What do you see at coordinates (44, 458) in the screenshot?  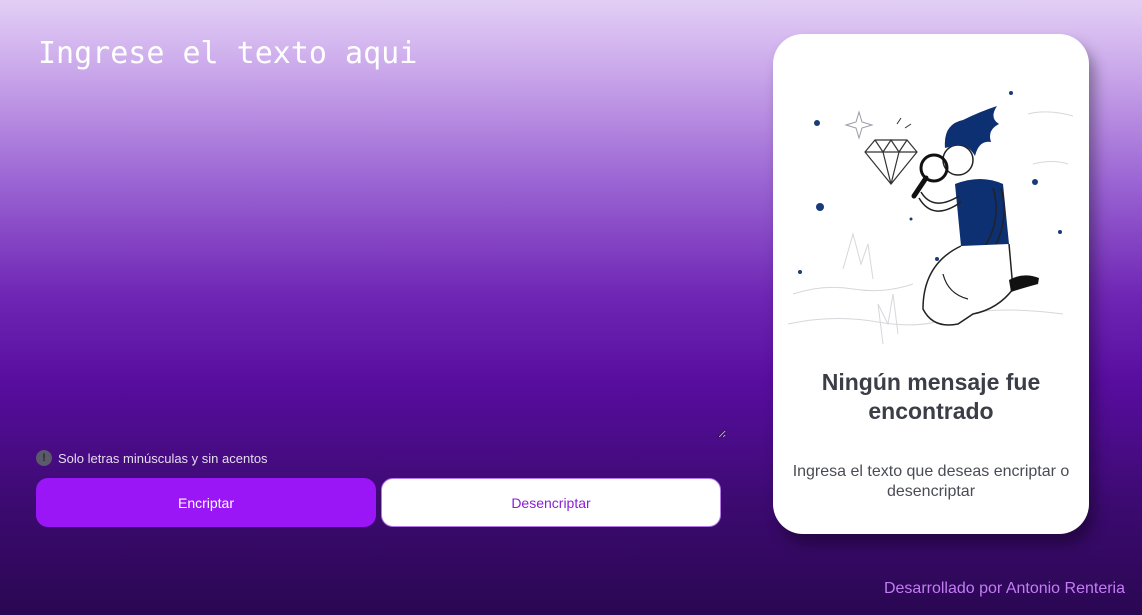 I see `info-icon: !` at bounding box center [44, 458].